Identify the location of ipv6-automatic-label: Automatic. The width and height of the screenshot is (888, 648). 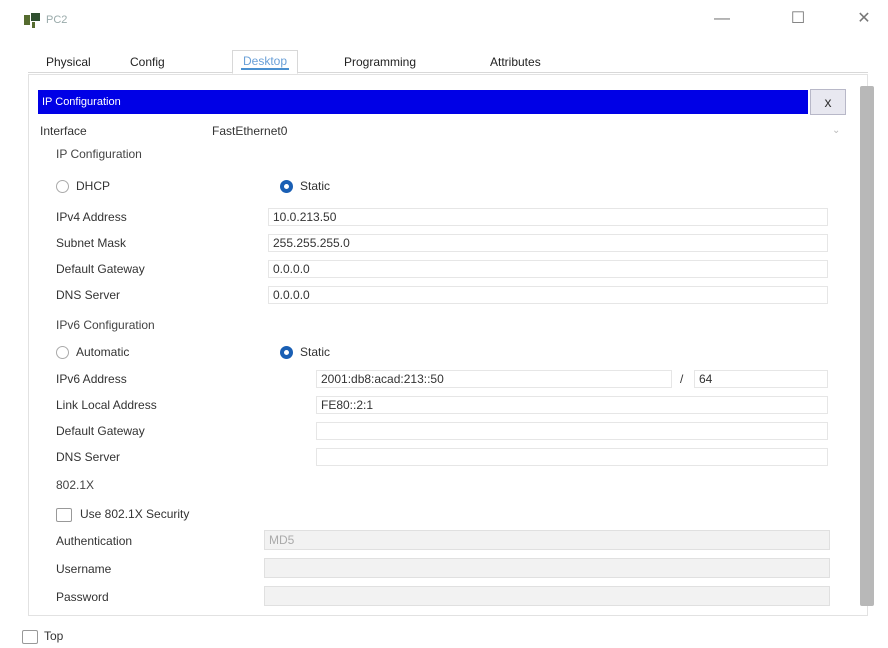
(103, 352).